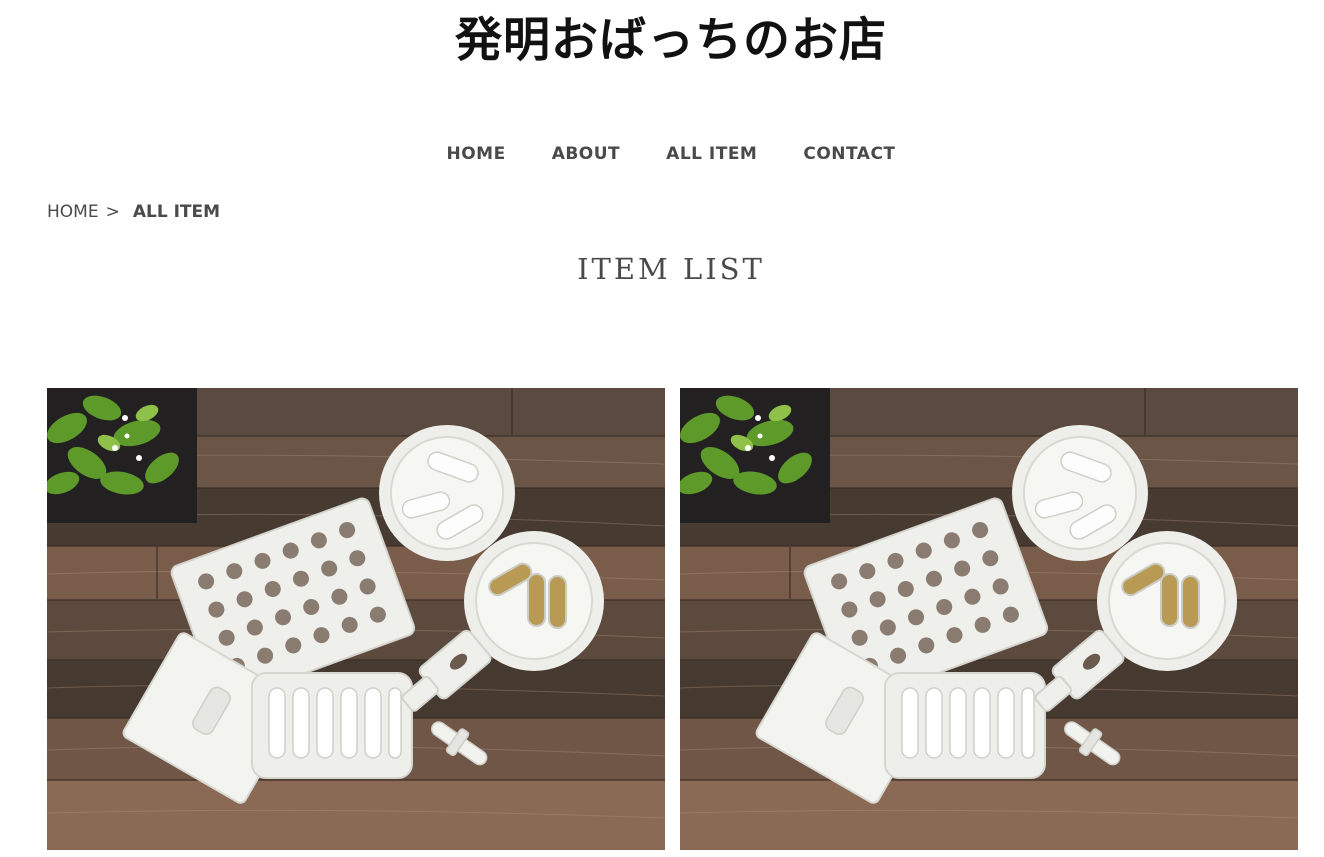 Image resolution: width=1324 pixels, height=857 pixels. Describe the element at coordinates (849, 154) in the screenshot. I see `nav-item-contact: CONTACT` at that location.